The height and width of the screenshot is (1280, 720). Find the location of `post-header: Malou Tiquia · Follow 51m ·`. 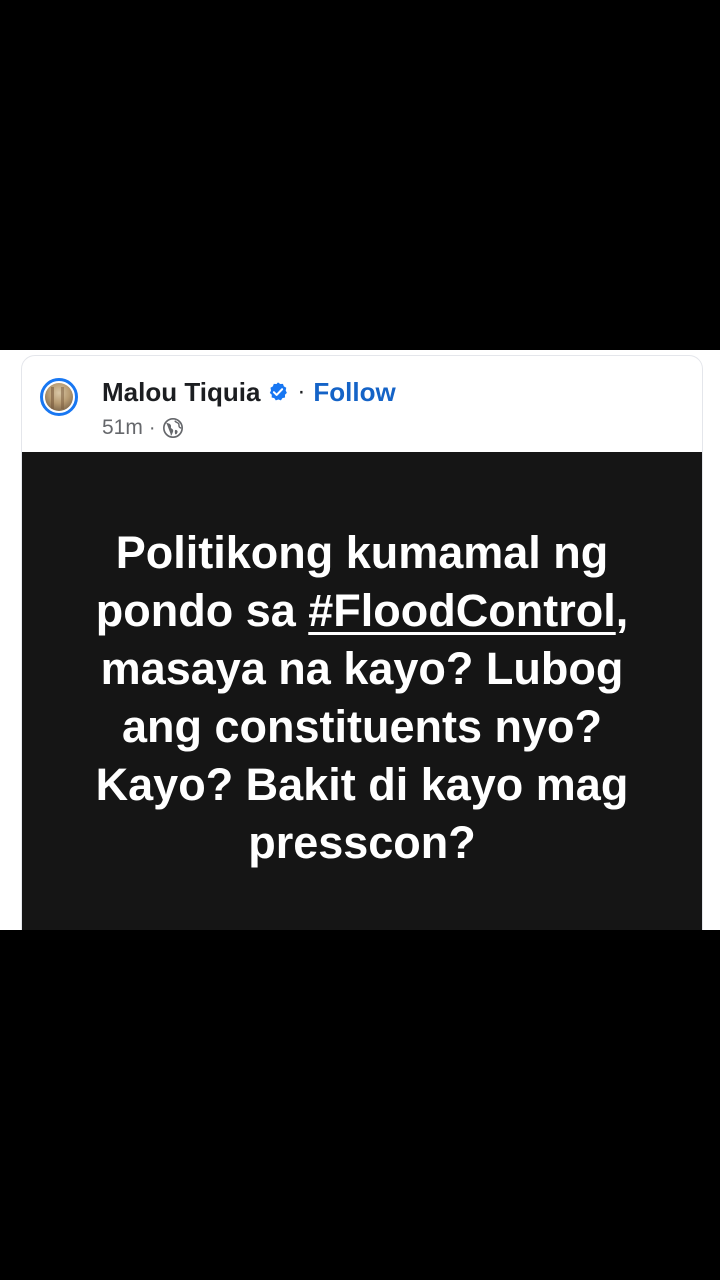

post-header: Malou Tiquia · Follow 51m · is located at coordinates (362, 403).